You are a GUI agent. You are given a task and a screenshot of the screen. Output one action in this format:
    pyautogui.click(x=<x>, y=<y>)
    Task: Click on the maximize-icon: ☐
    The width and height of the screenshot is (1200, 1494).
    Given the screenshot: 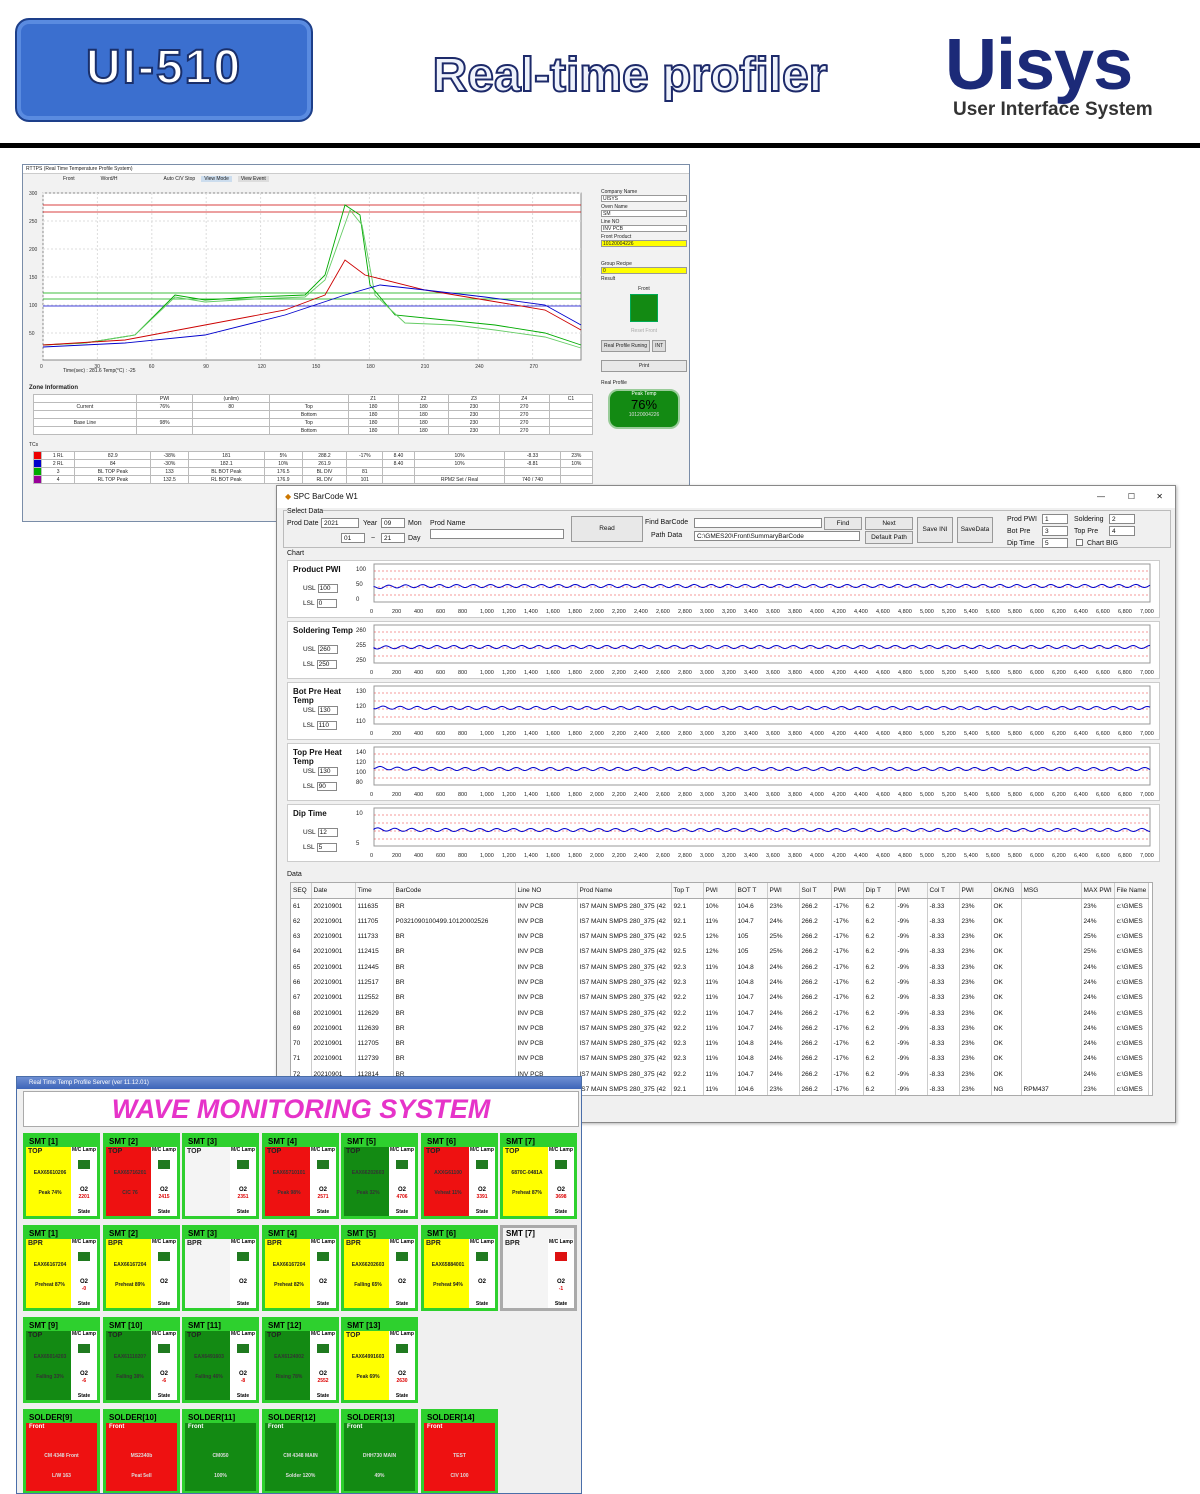 What is the action you would take?
    pyautogui.click(x=1131, y=497)
    